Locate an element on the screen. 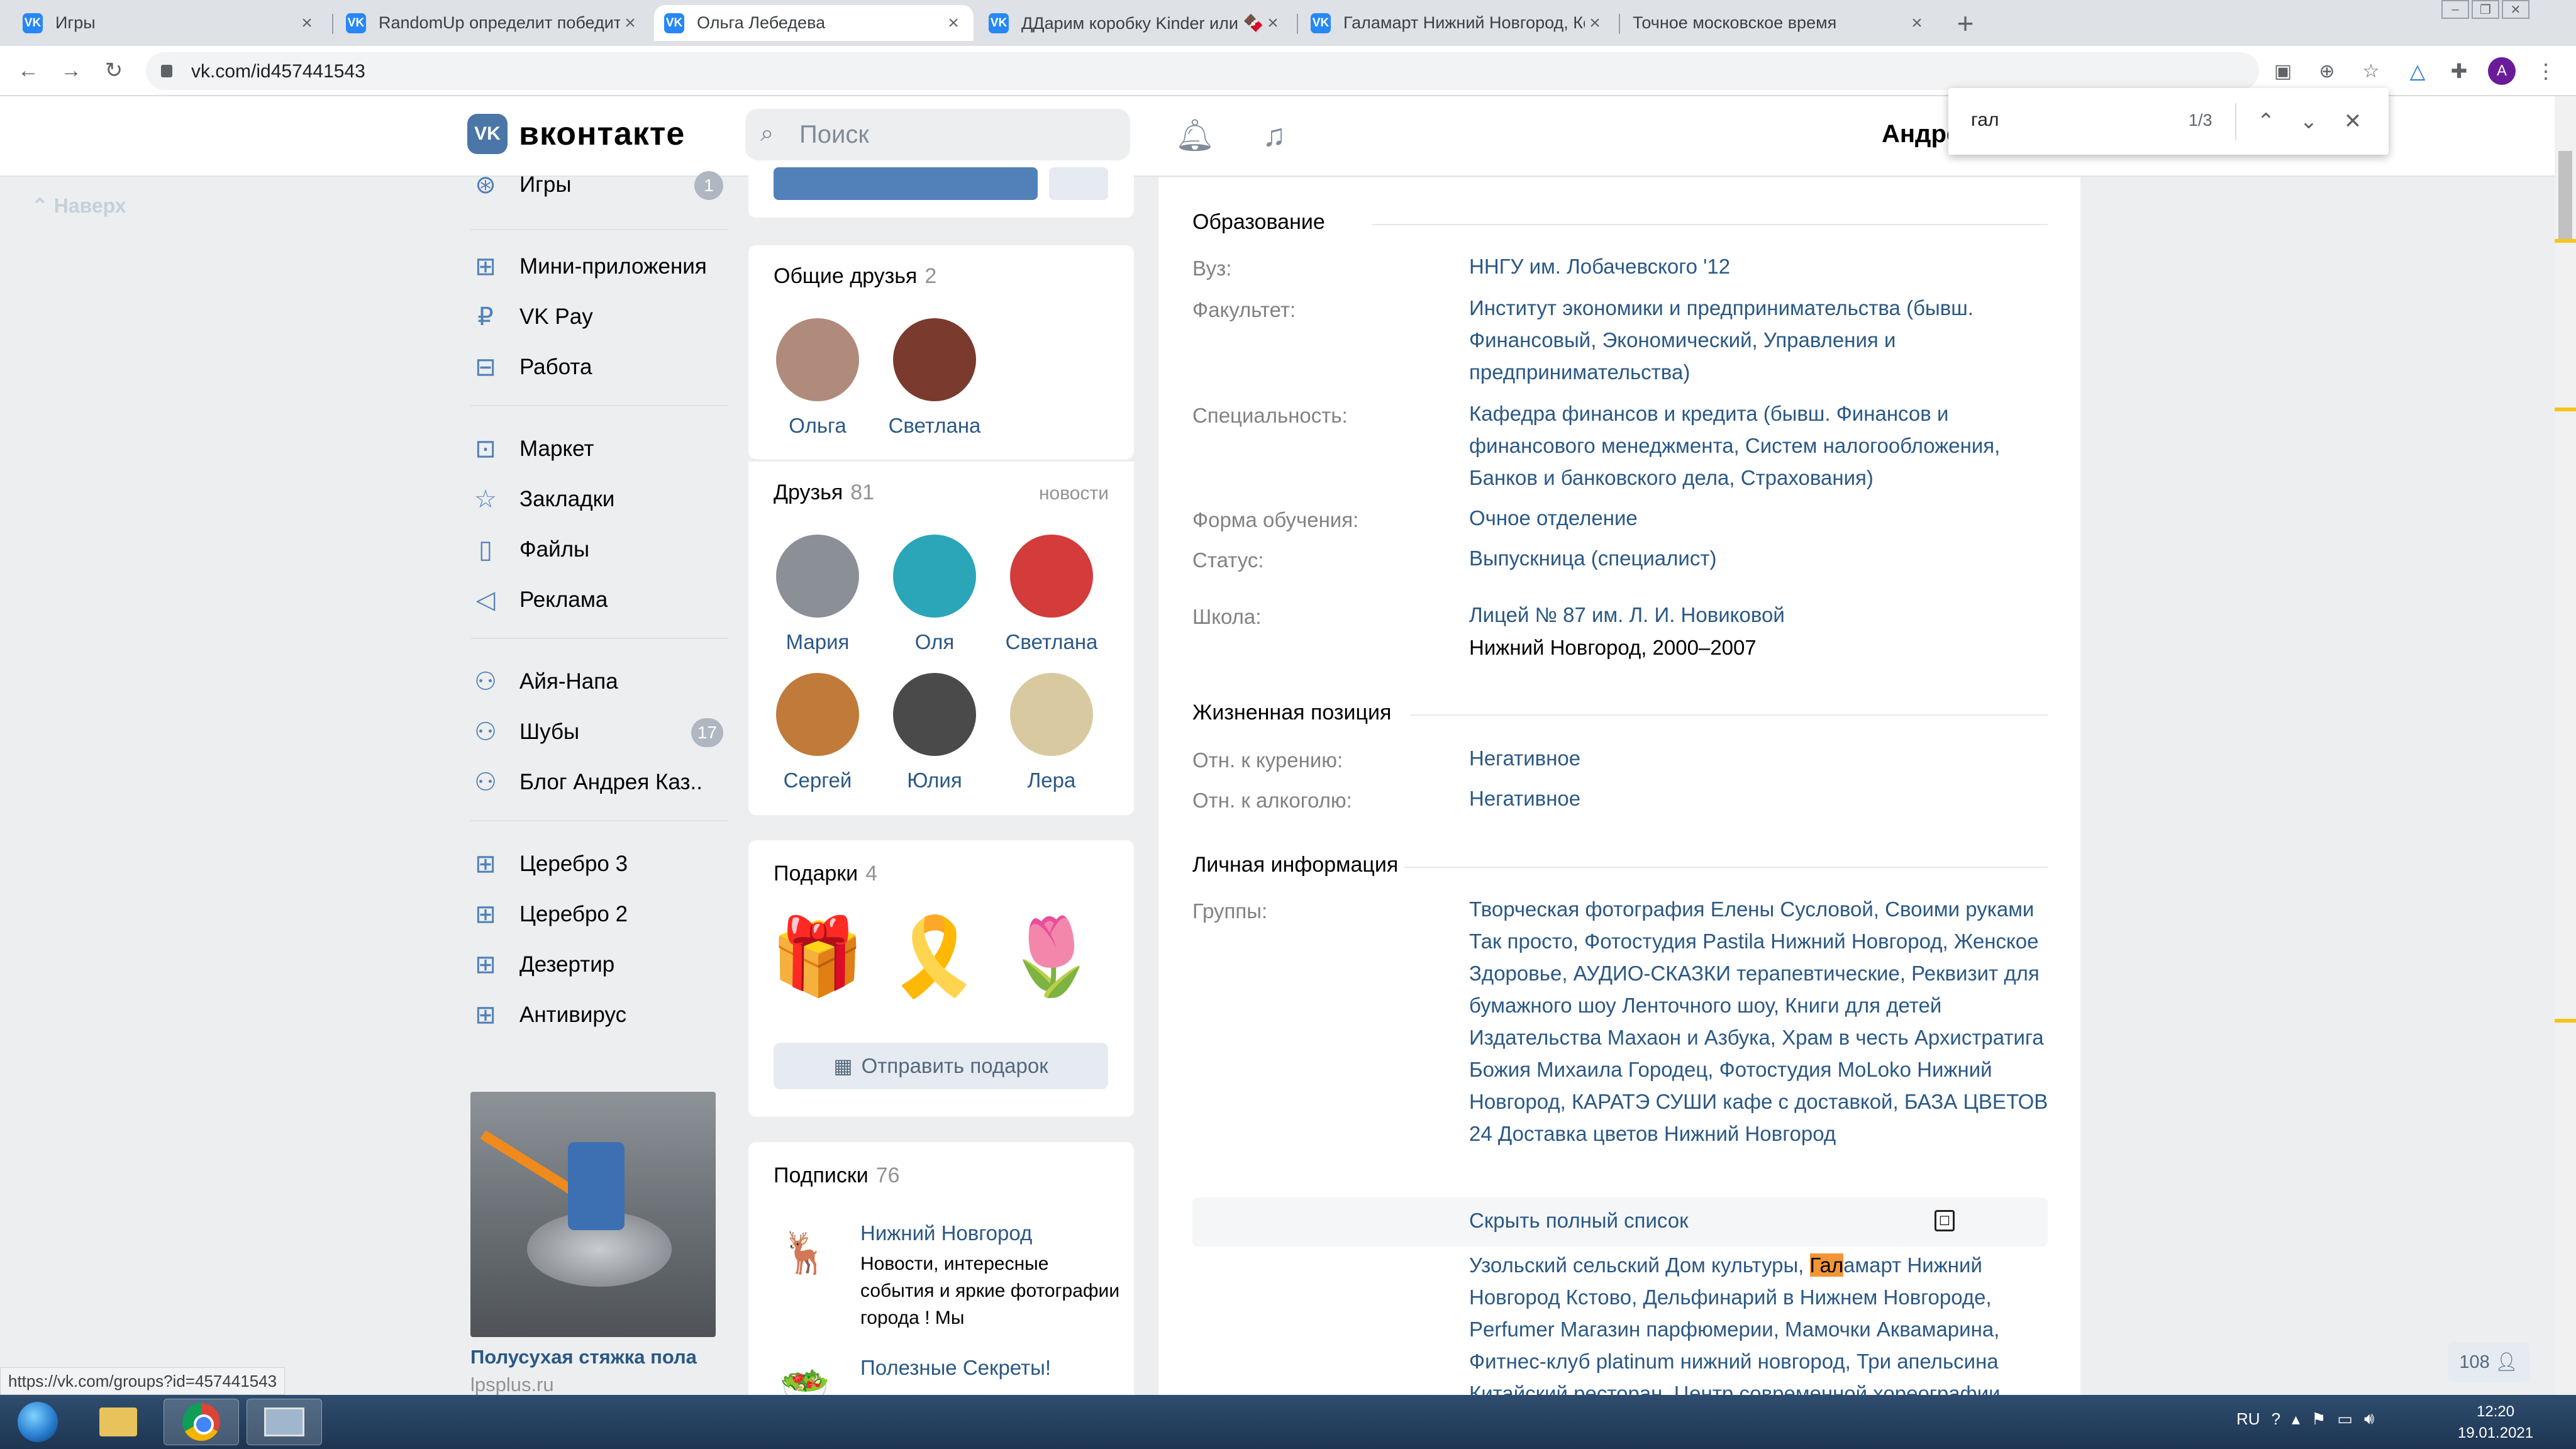 Image resolution: width=2576 pixels, height=1449 pixels. find-previous-chevron-up-icon: ⌃ is located at coordinates (2266, 121).